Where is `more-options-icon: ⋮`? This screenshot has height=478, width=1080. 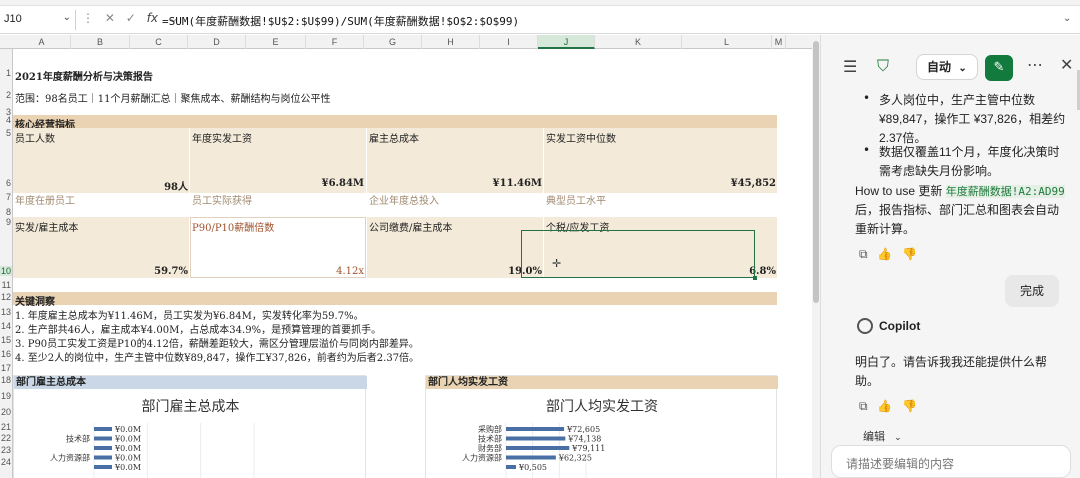 more-options-icon: ⋮ is located at coordinates (88, 18).